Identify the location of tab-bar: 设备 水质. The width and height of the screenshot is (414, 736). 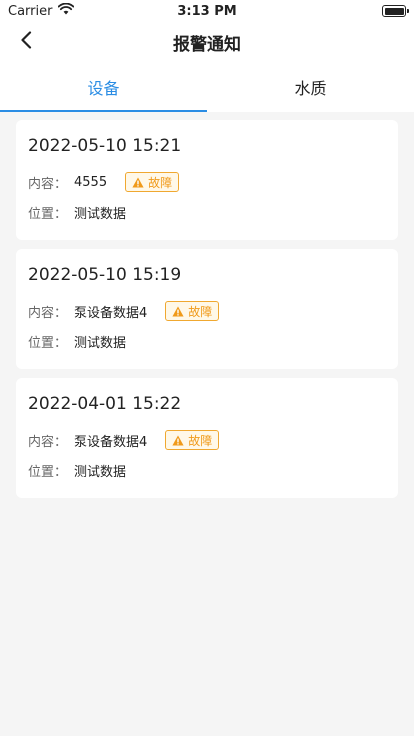
(207, 87).